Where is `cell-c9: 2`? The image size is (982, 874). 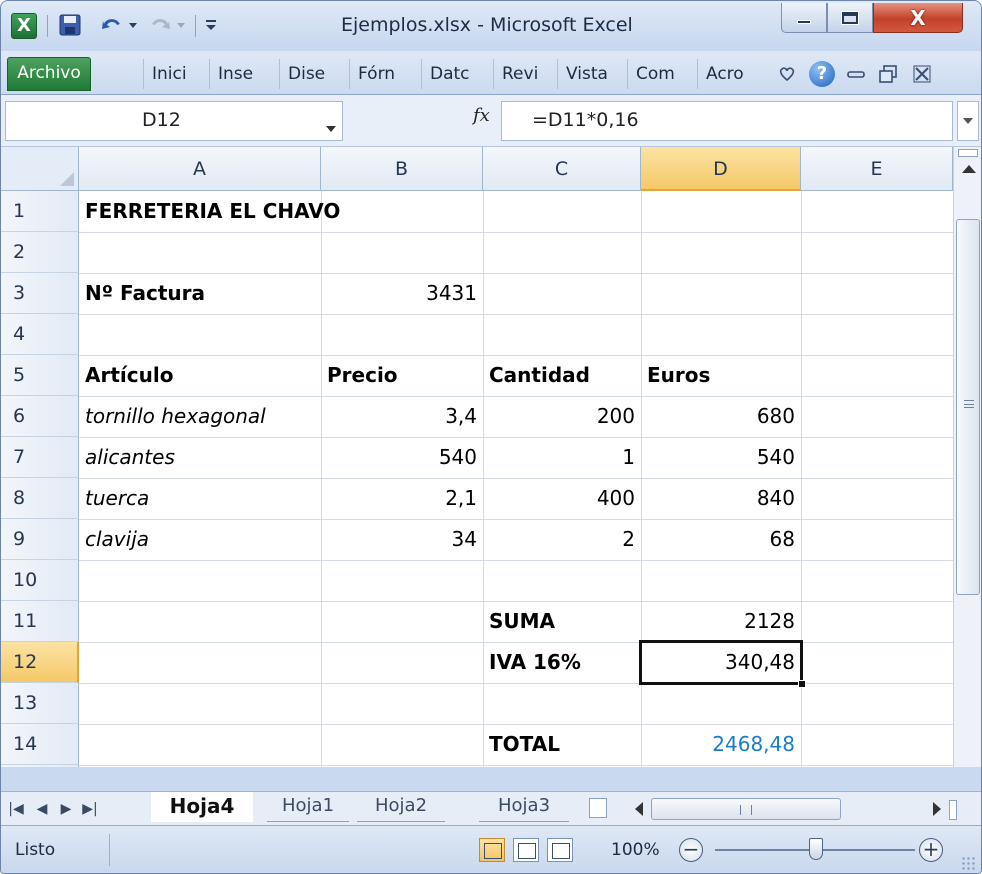
cell-c9: 2 is located at coordinates (559, 539).